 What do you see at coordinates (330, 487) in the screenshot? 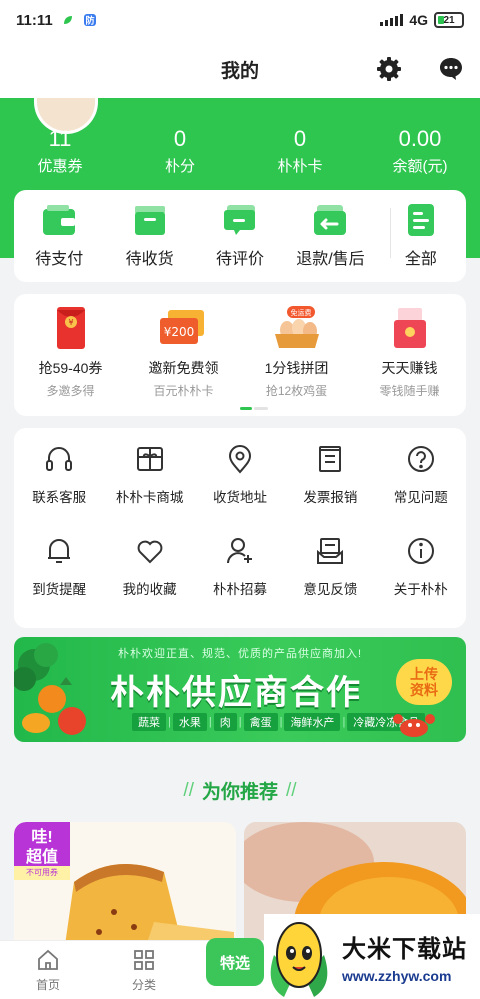
I see `service-invoice: 发票报销` at bounding box center [330, 487].